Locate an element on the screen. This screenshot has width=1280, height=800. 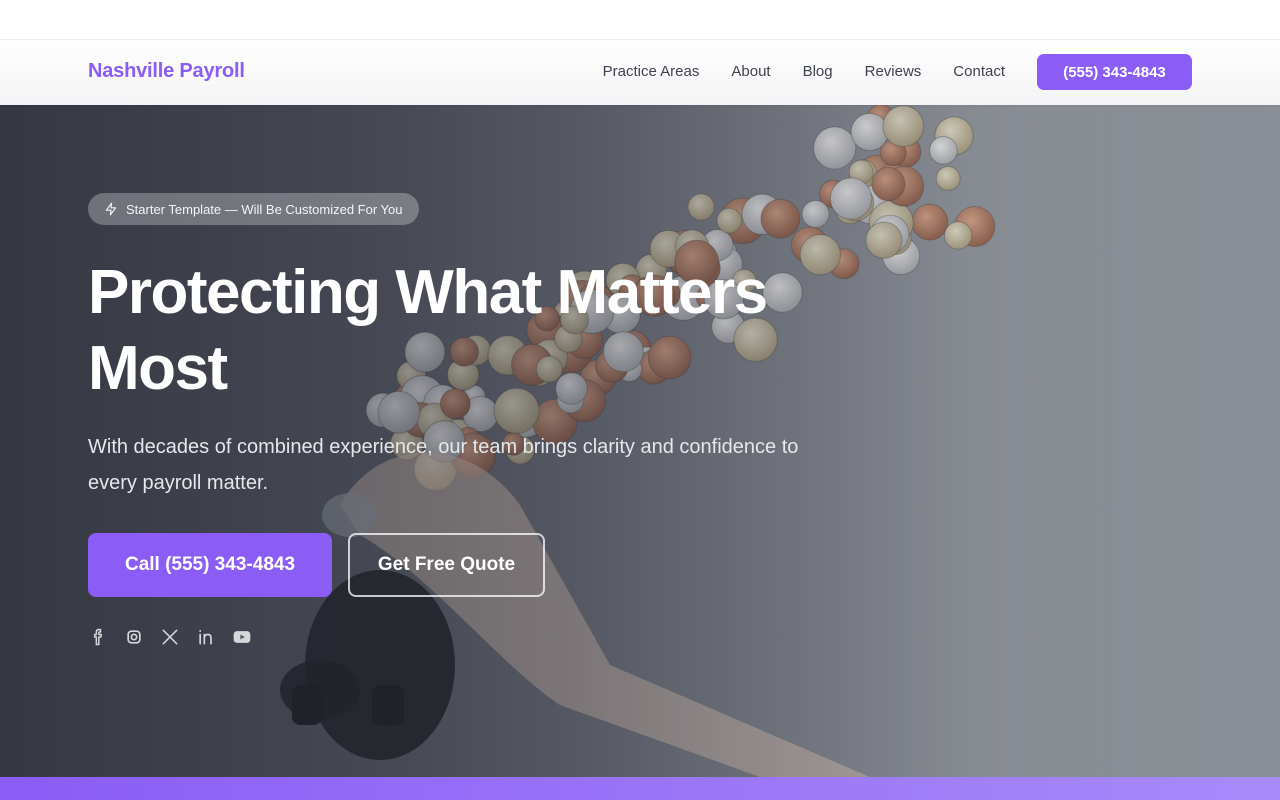
x-icon is located at coordinates (170, 637).